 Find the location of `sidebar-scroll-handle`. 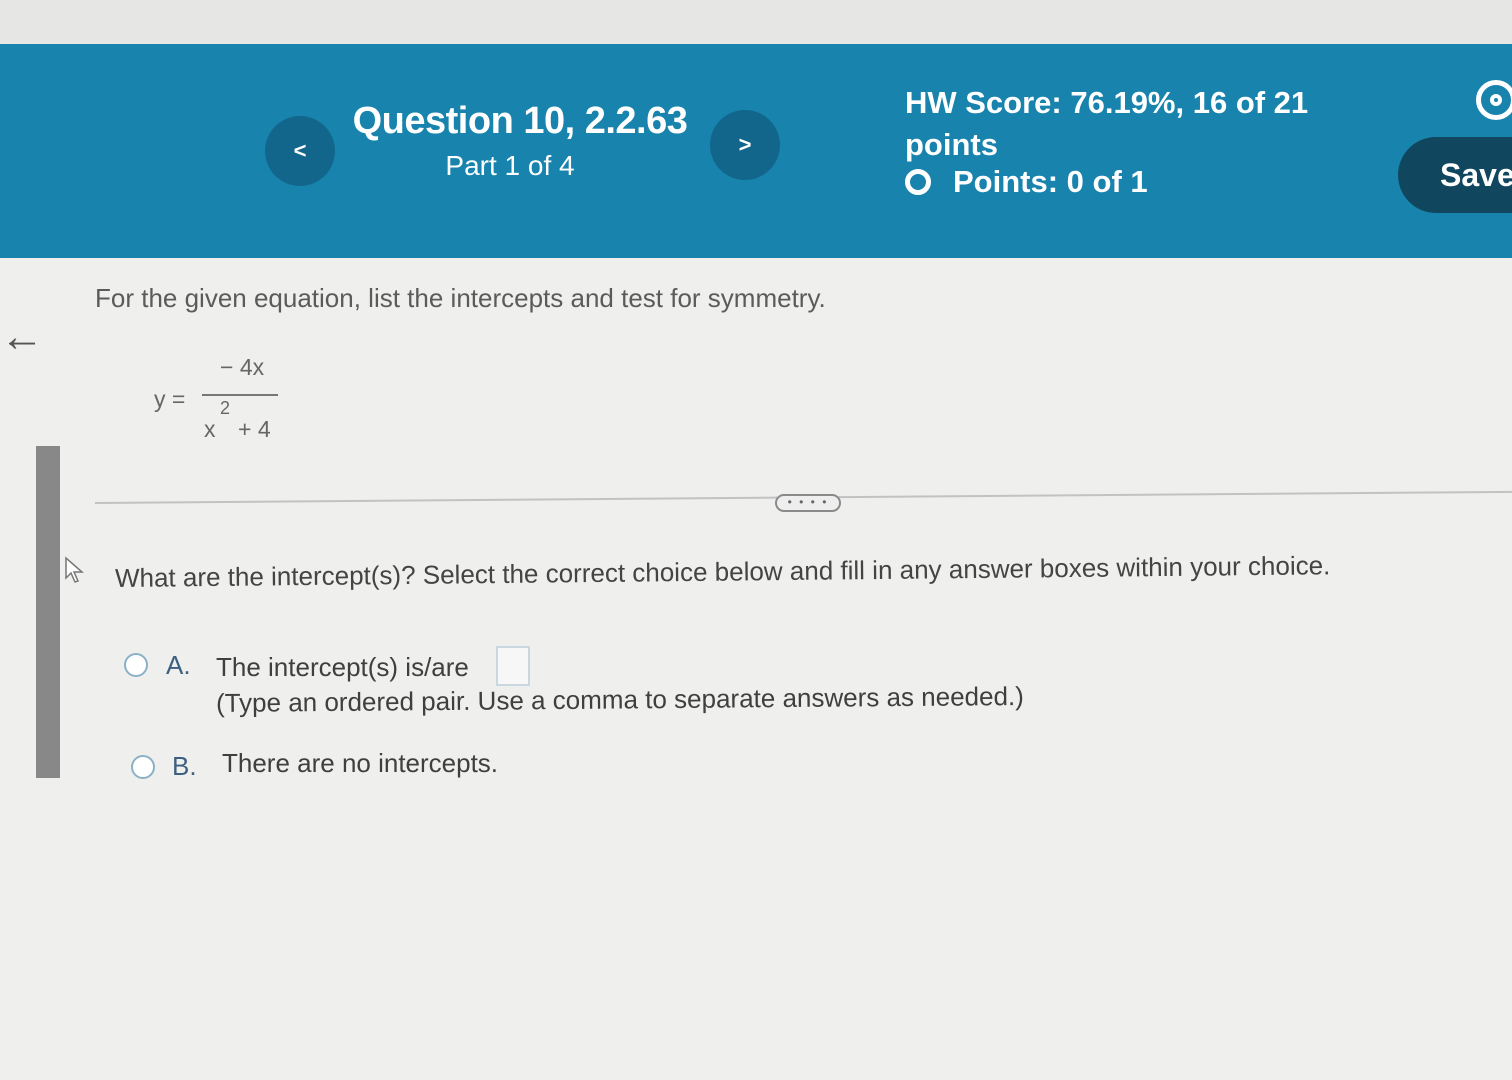

sidebar-scroll-handle is located at coordinates (48, 612).